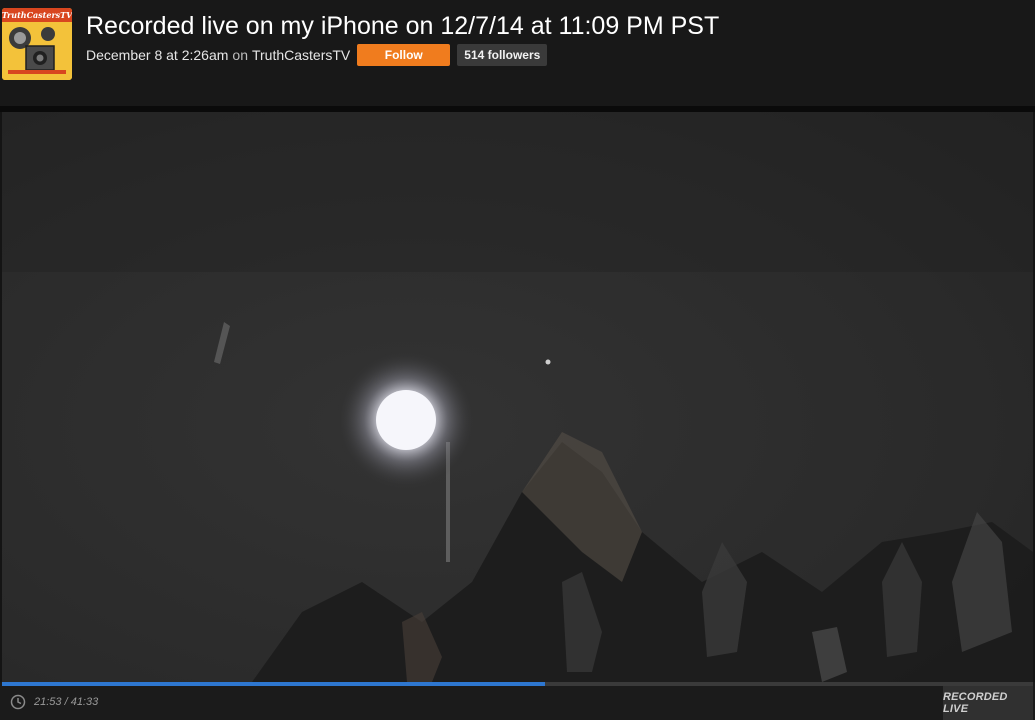 This screenshot has width=1035, height=720. What do you see at coordinates (37, 15) in the screenshot?
I see `avatar-logo-text: TruthCastersTV` at bounding box center [37, 15].